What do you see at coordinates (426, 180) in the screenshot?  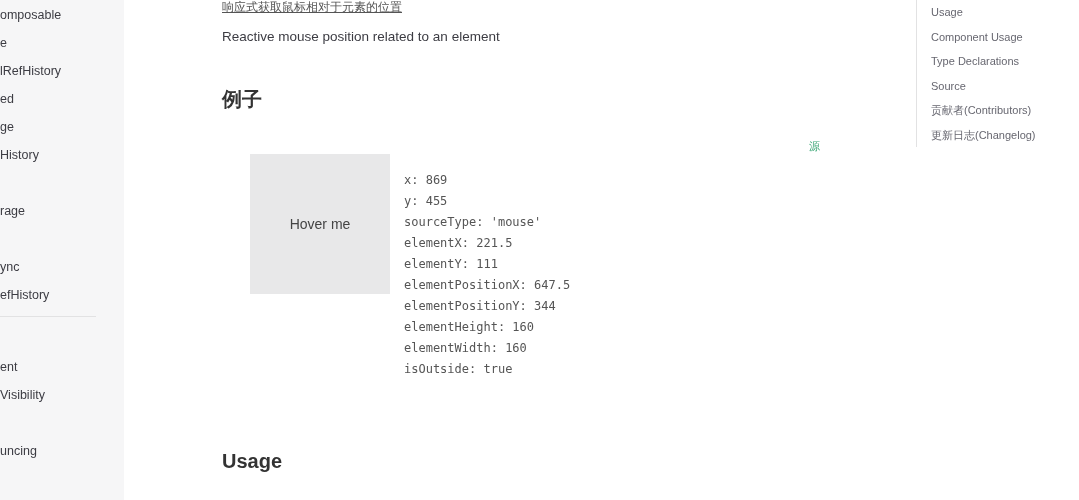 I see `output-line: x: 869` at bounding box center [426, 180].